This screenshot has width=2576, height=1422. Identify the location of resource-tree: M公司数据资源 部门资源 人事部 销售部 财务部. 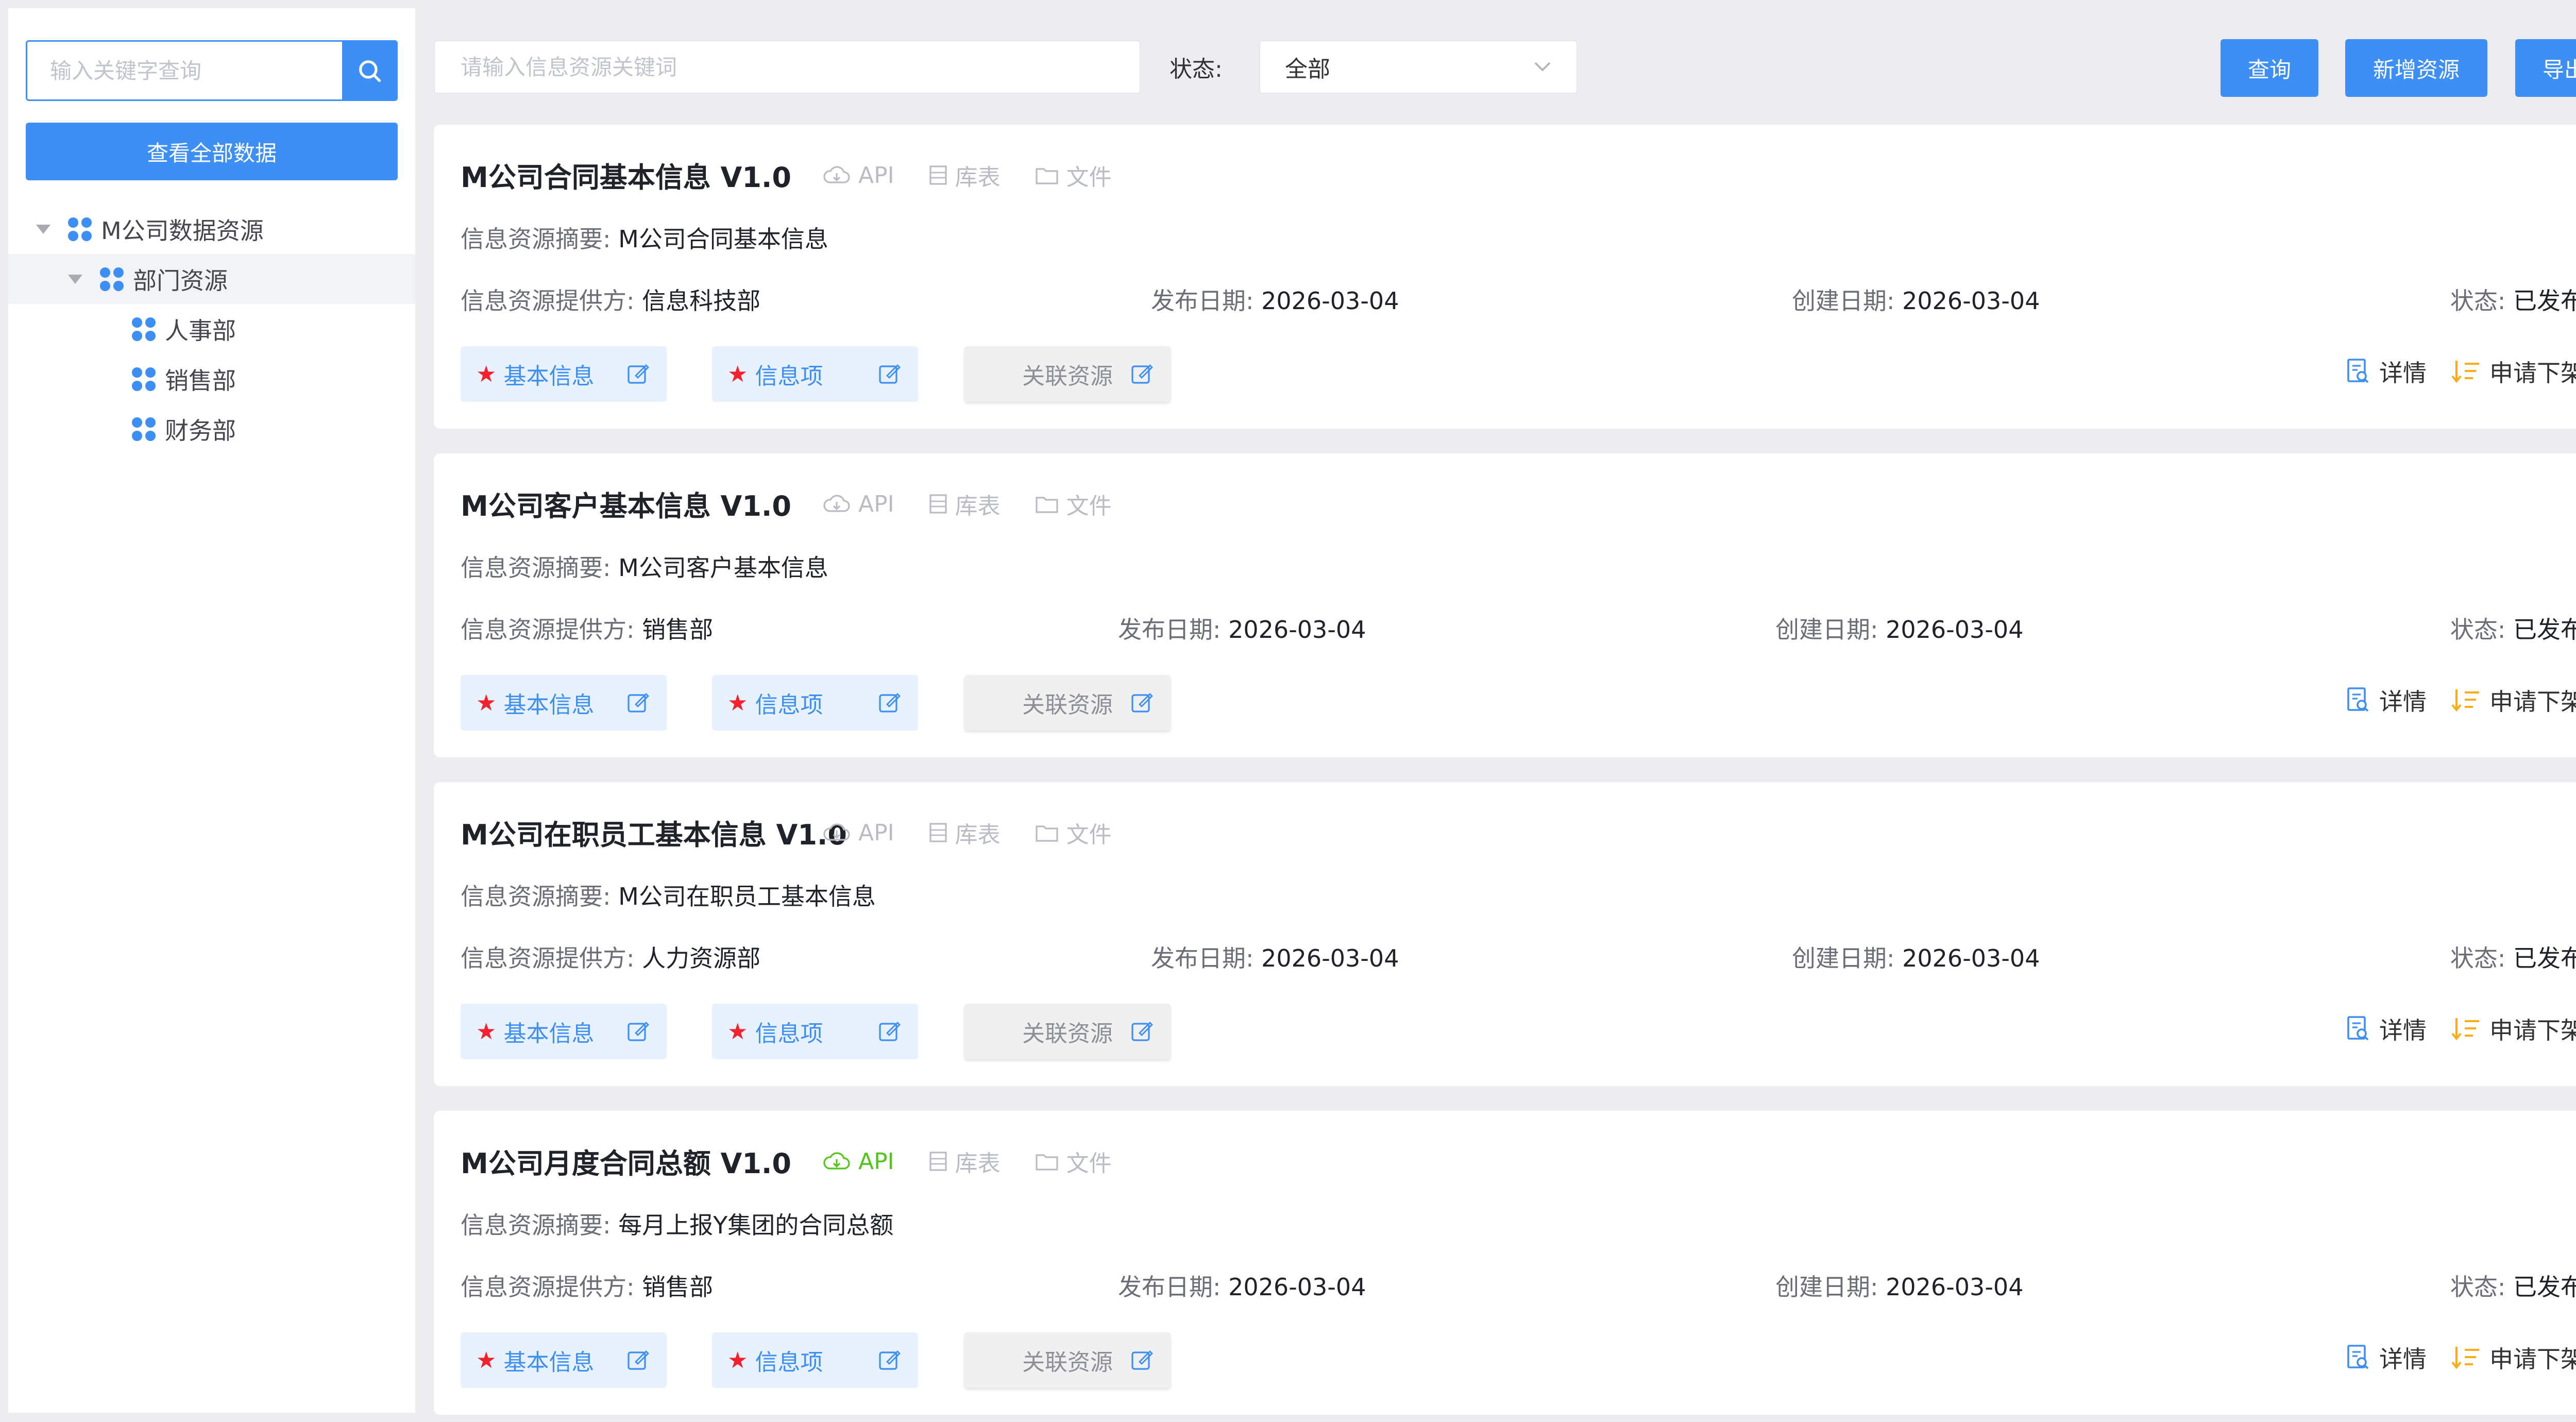
(212, 329).